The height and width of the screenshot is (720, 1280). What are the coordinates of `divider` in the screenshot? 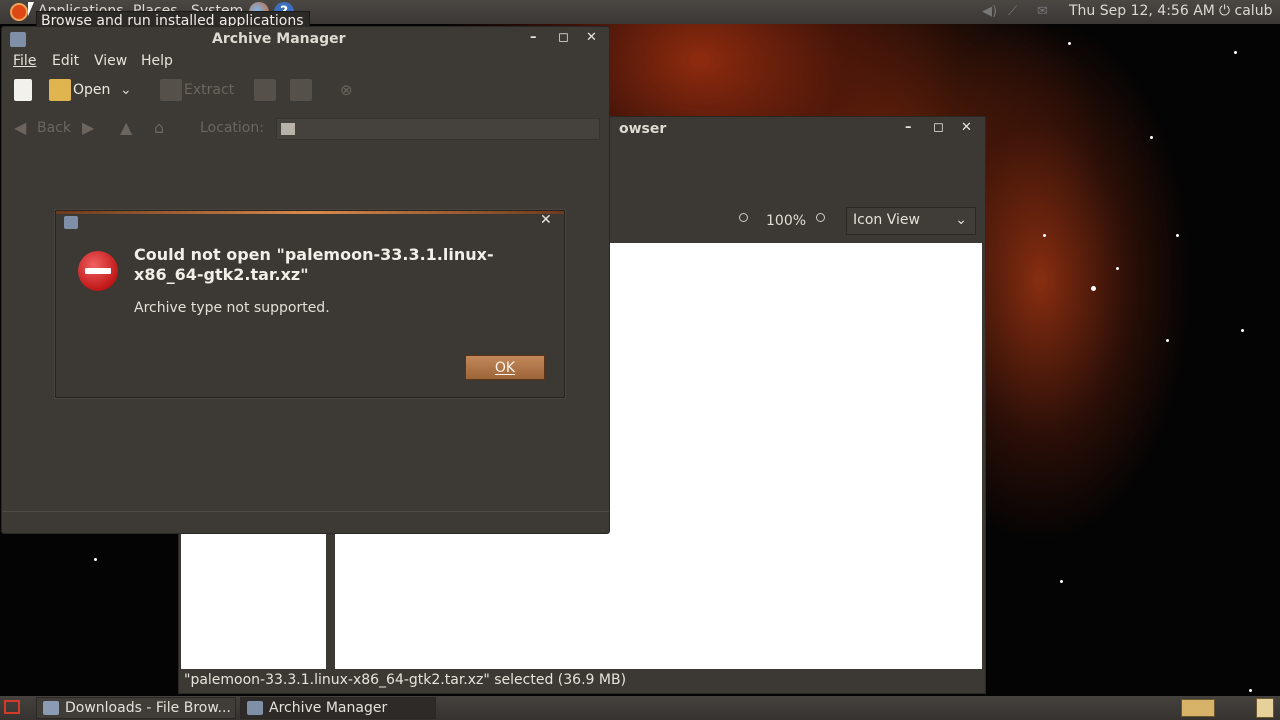 It's located at (305, 511).